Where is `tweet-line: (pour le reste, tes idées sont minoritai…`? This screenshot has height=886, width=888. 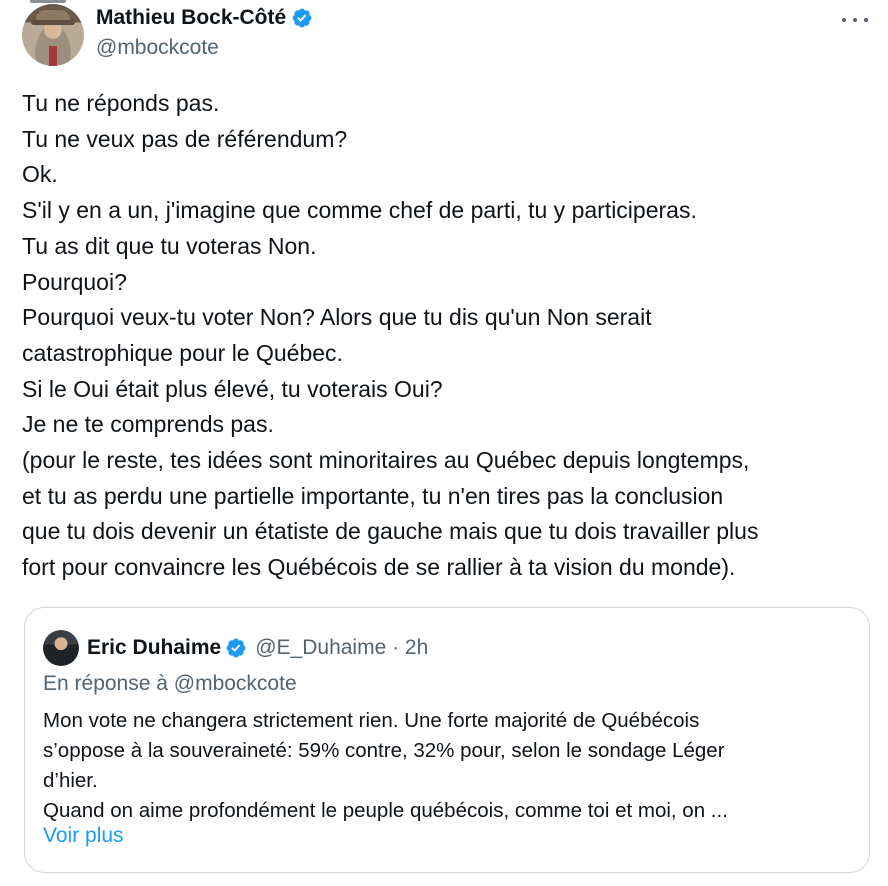
tweet-line: (pour le reste, tes idées sont minoritai… is located at coordinates (386, 460).